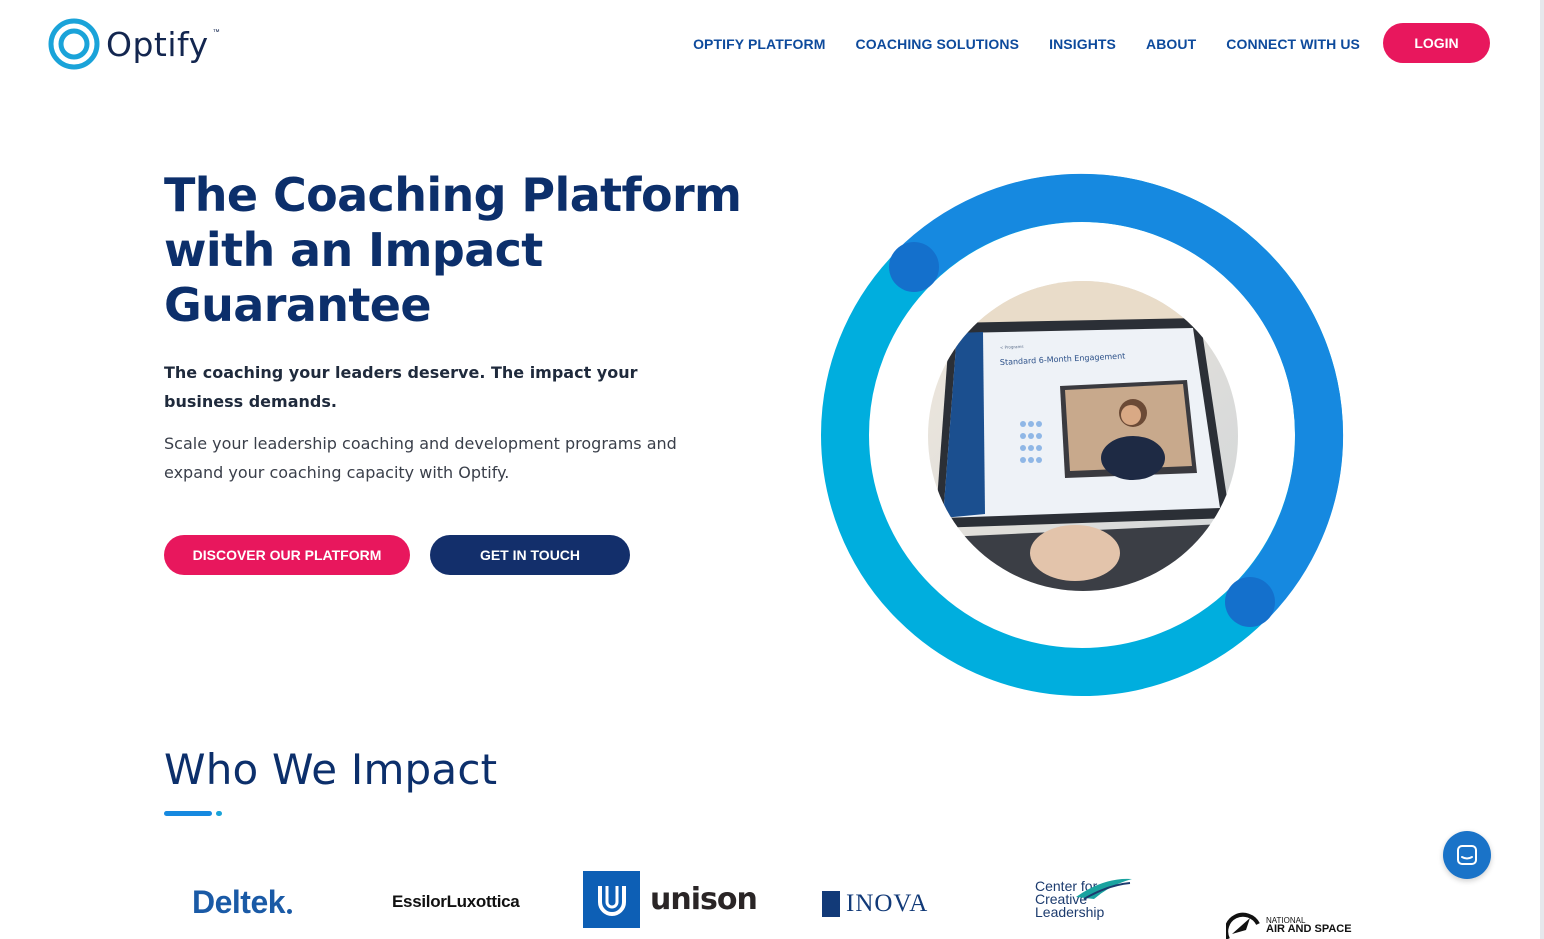 This screenshot has height=939, width=1544. Describe the element at coordinates (1243, 925) in the screenshot. I see `nasm-mark-icon` at that location.